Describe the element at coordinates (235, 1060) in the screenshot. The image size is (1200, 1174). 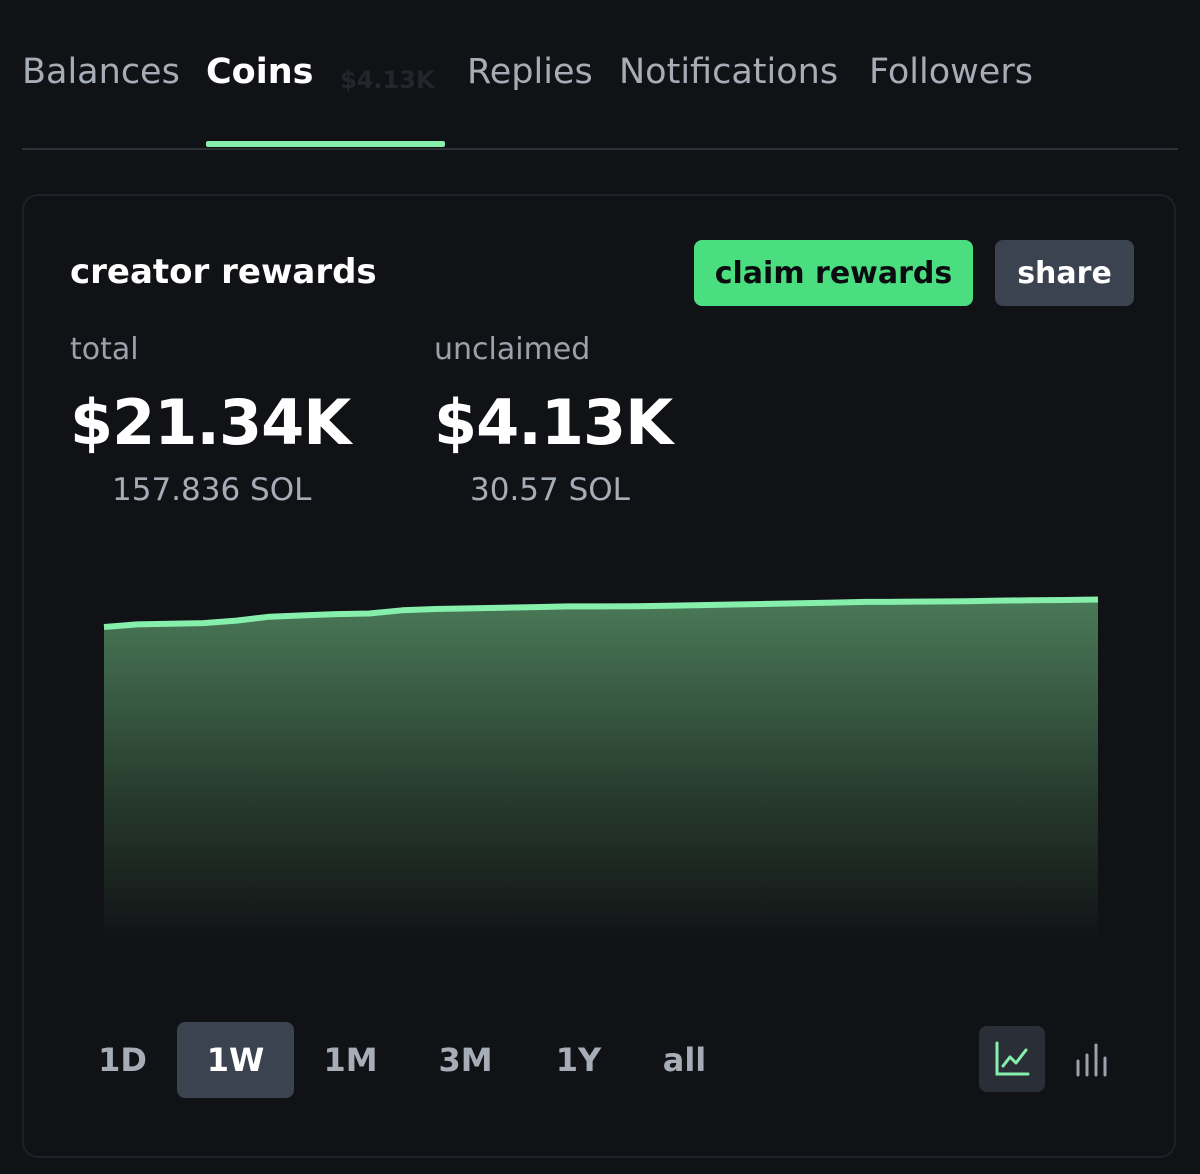
I see `range-1w-button: 1W` at that location.